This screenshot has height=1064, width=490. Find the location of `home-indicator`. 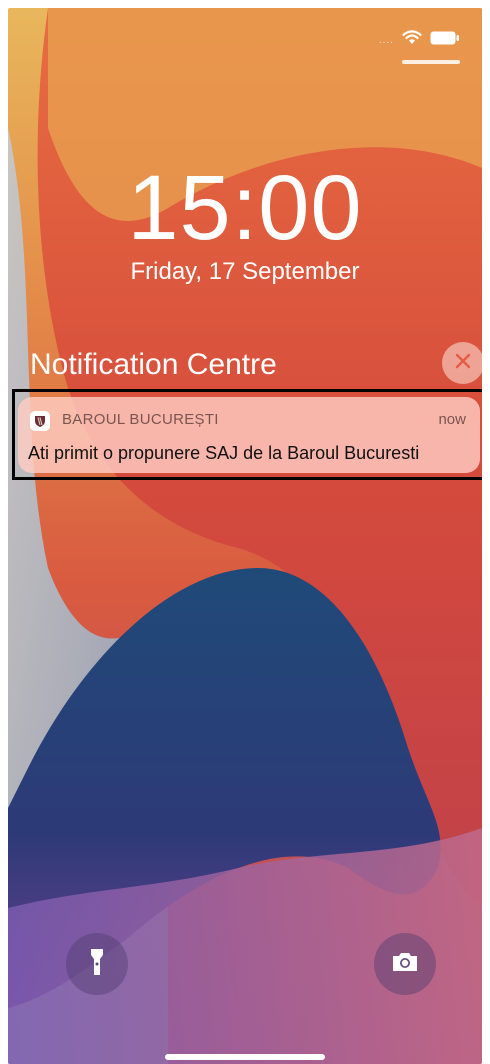

home-indicator is located at coordinates (245, 1057).